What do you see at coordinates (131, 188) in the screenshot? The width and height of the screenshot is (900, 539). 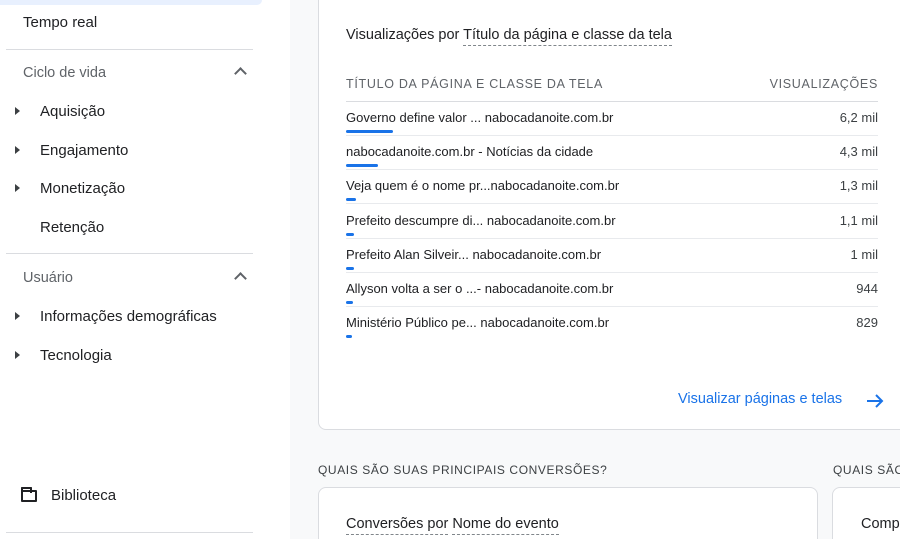 I see `sidebar-item-monetization: Monetização` at bounding box center [131, 188].